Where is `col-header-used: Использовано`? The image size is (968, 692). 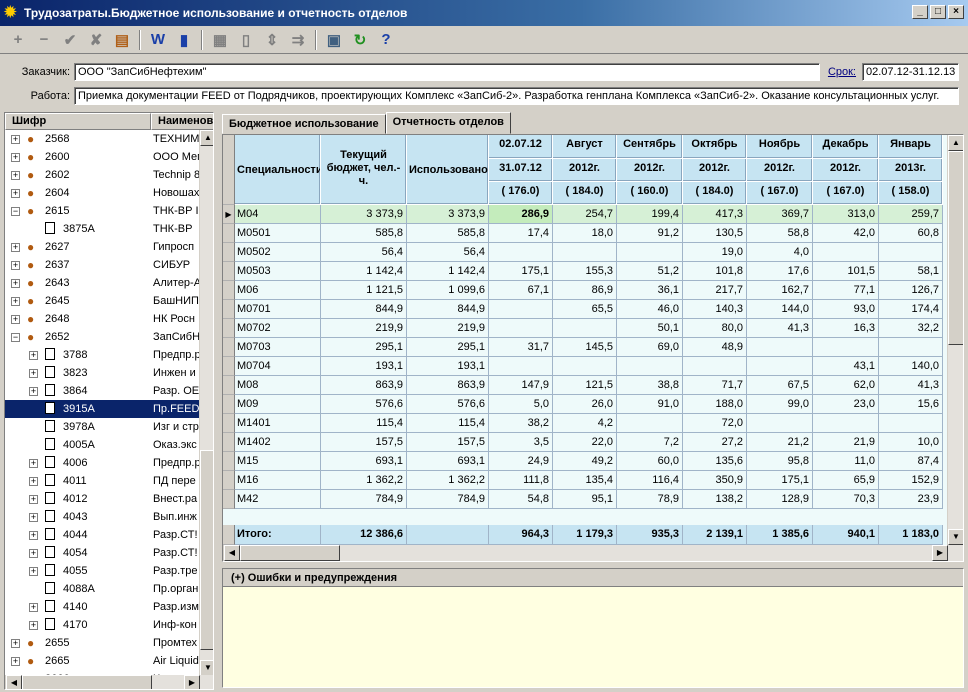
col-header-used: Использовано is located at coordinates (448, 170).